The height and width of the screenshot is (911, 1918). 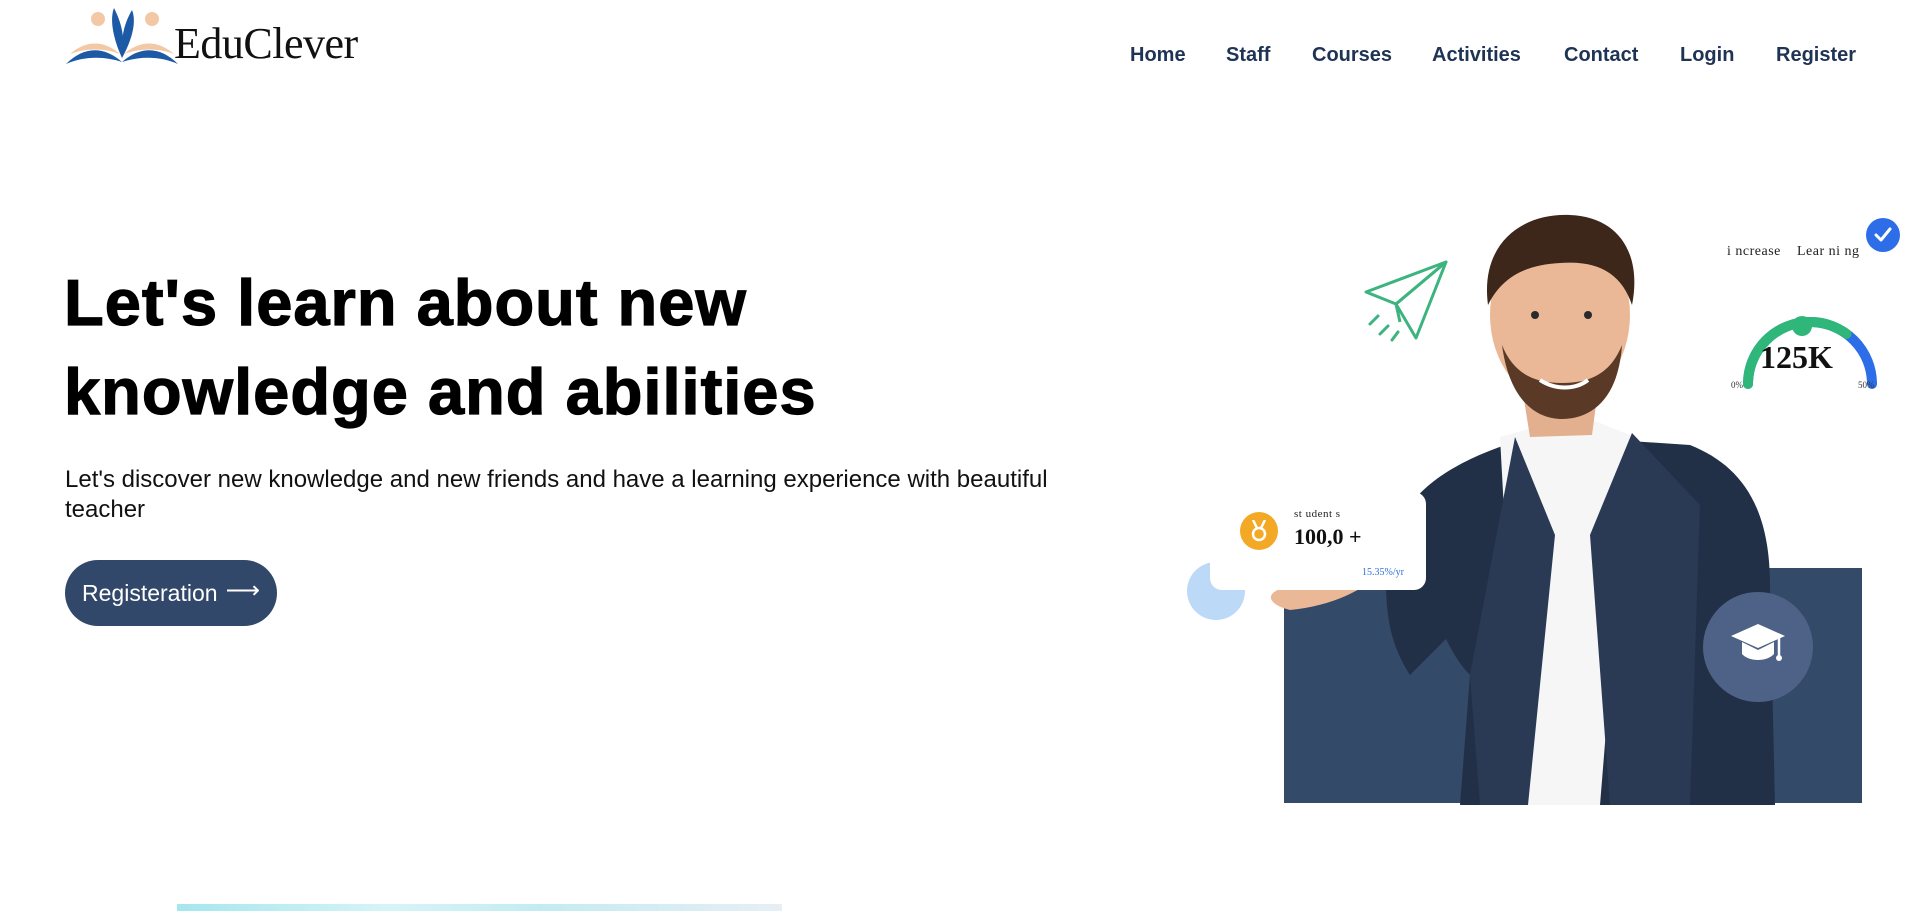 I want to click on gauge-label-right: Lear ni ng, so click(x=1828, y=251).